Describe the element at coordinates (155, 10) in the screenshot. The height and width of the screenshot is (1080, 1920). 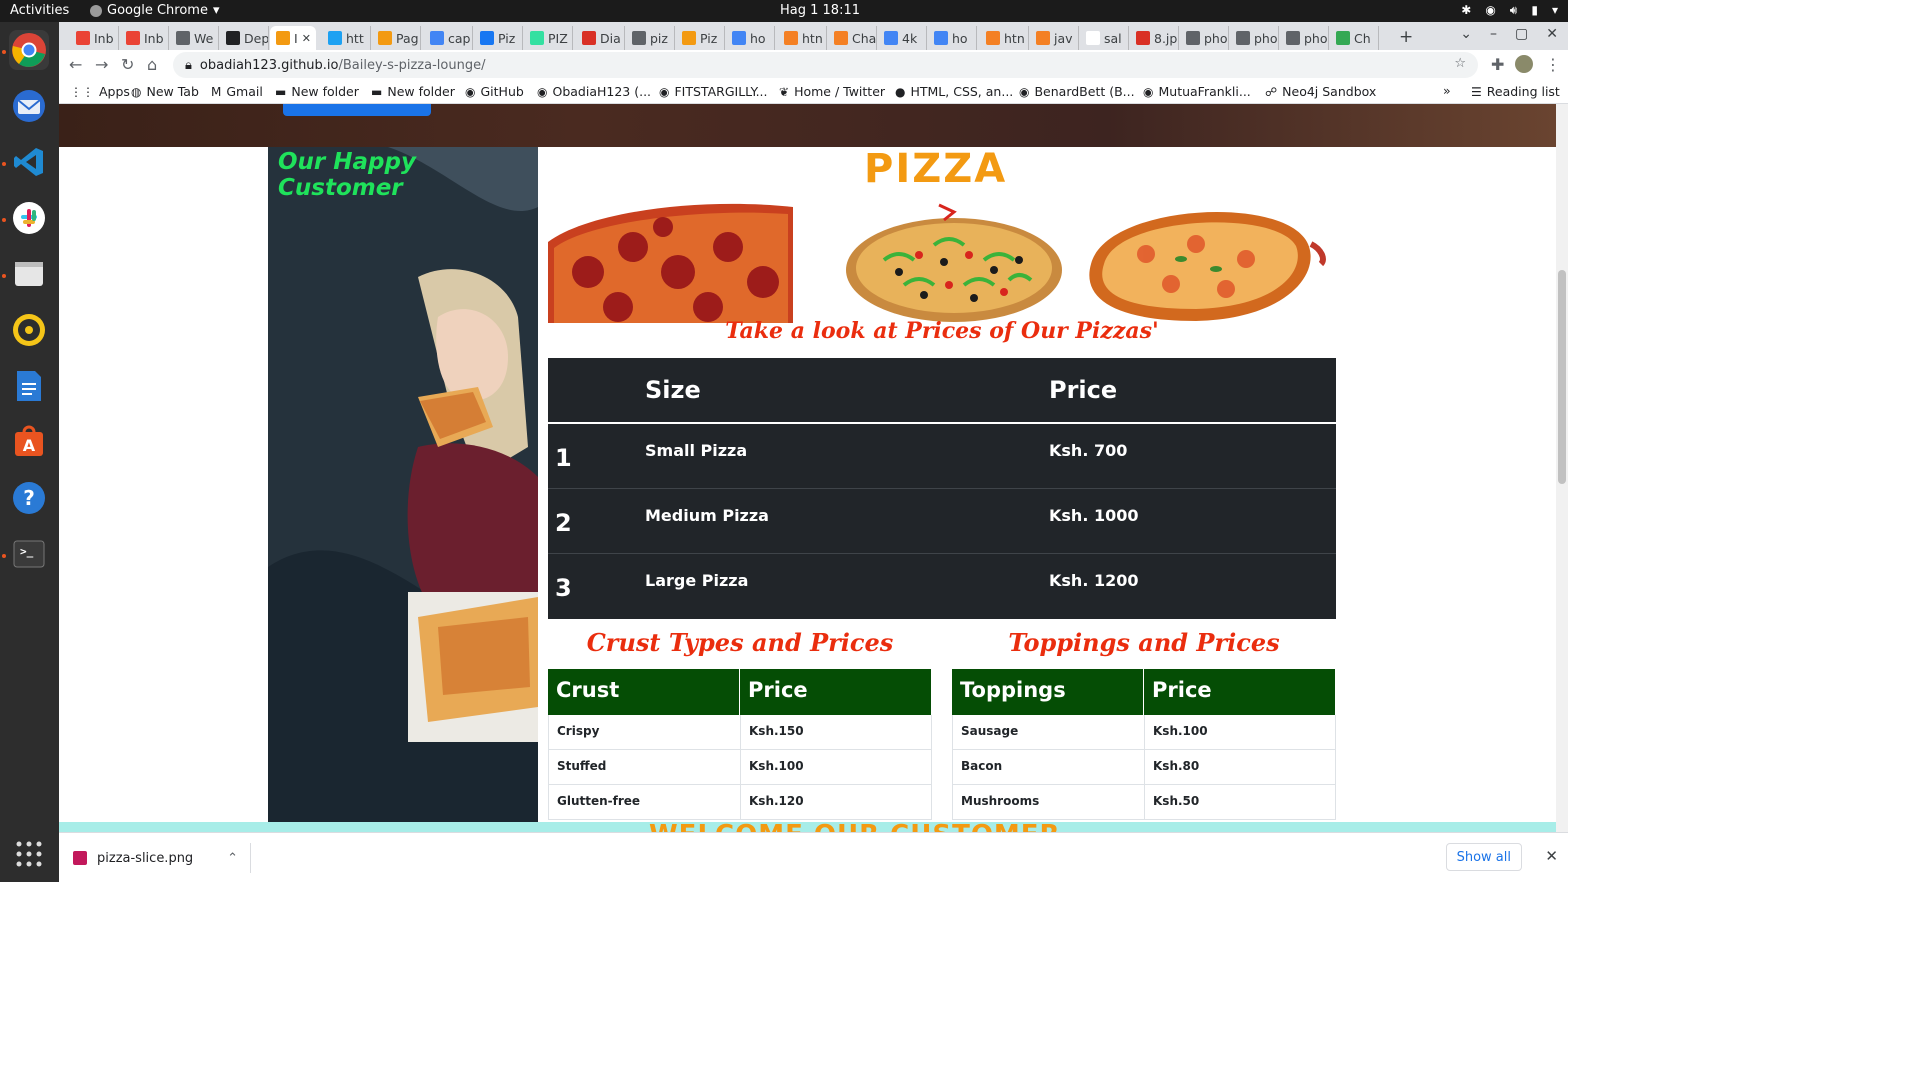
I see `app-menu: Google Chrome ▾` at that location.